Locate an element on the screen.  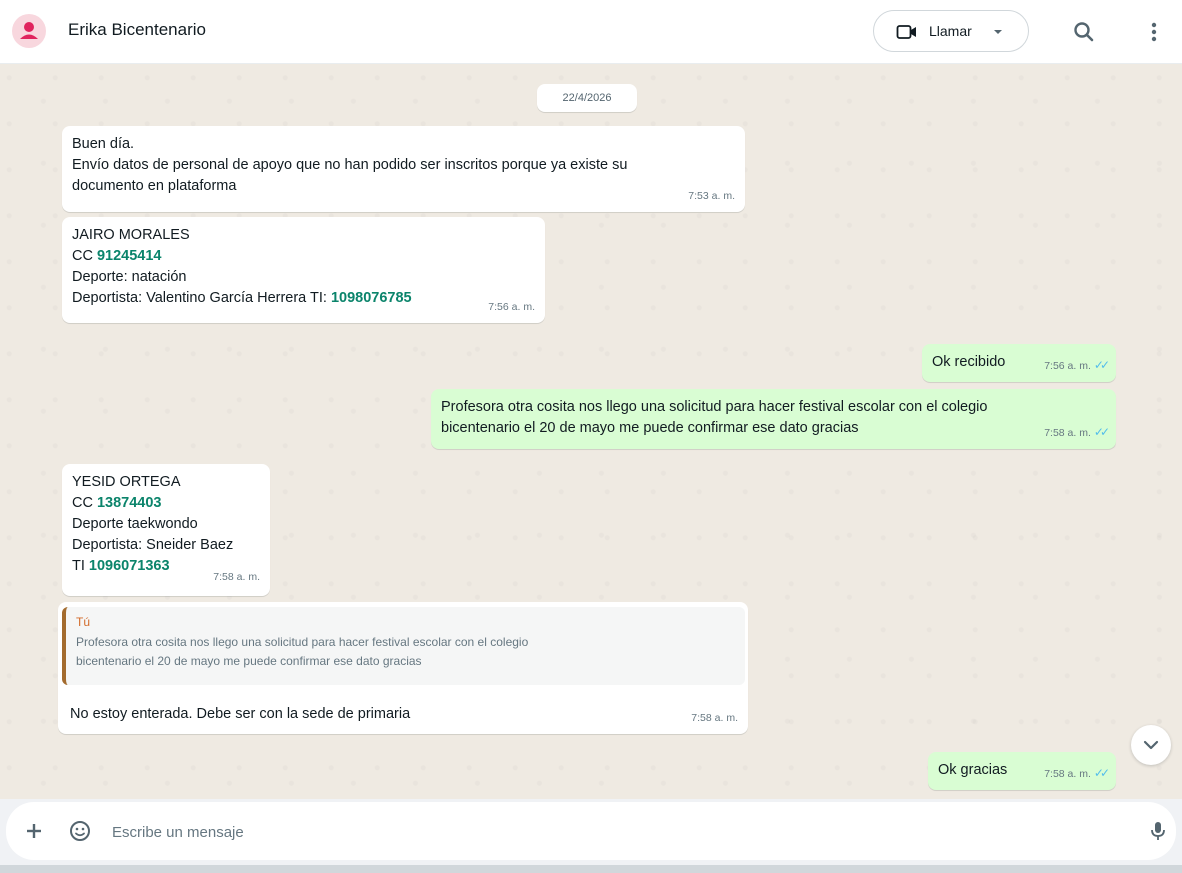
athlete-line: Deportista: Sneider Baez is located at coordinates (153, 545).